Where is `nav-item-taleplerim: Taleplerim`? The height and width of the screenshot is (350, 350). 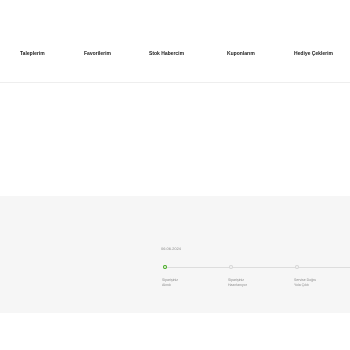 nav-item-taleplerim: Taleplerim is located at coordinates (32, 54).